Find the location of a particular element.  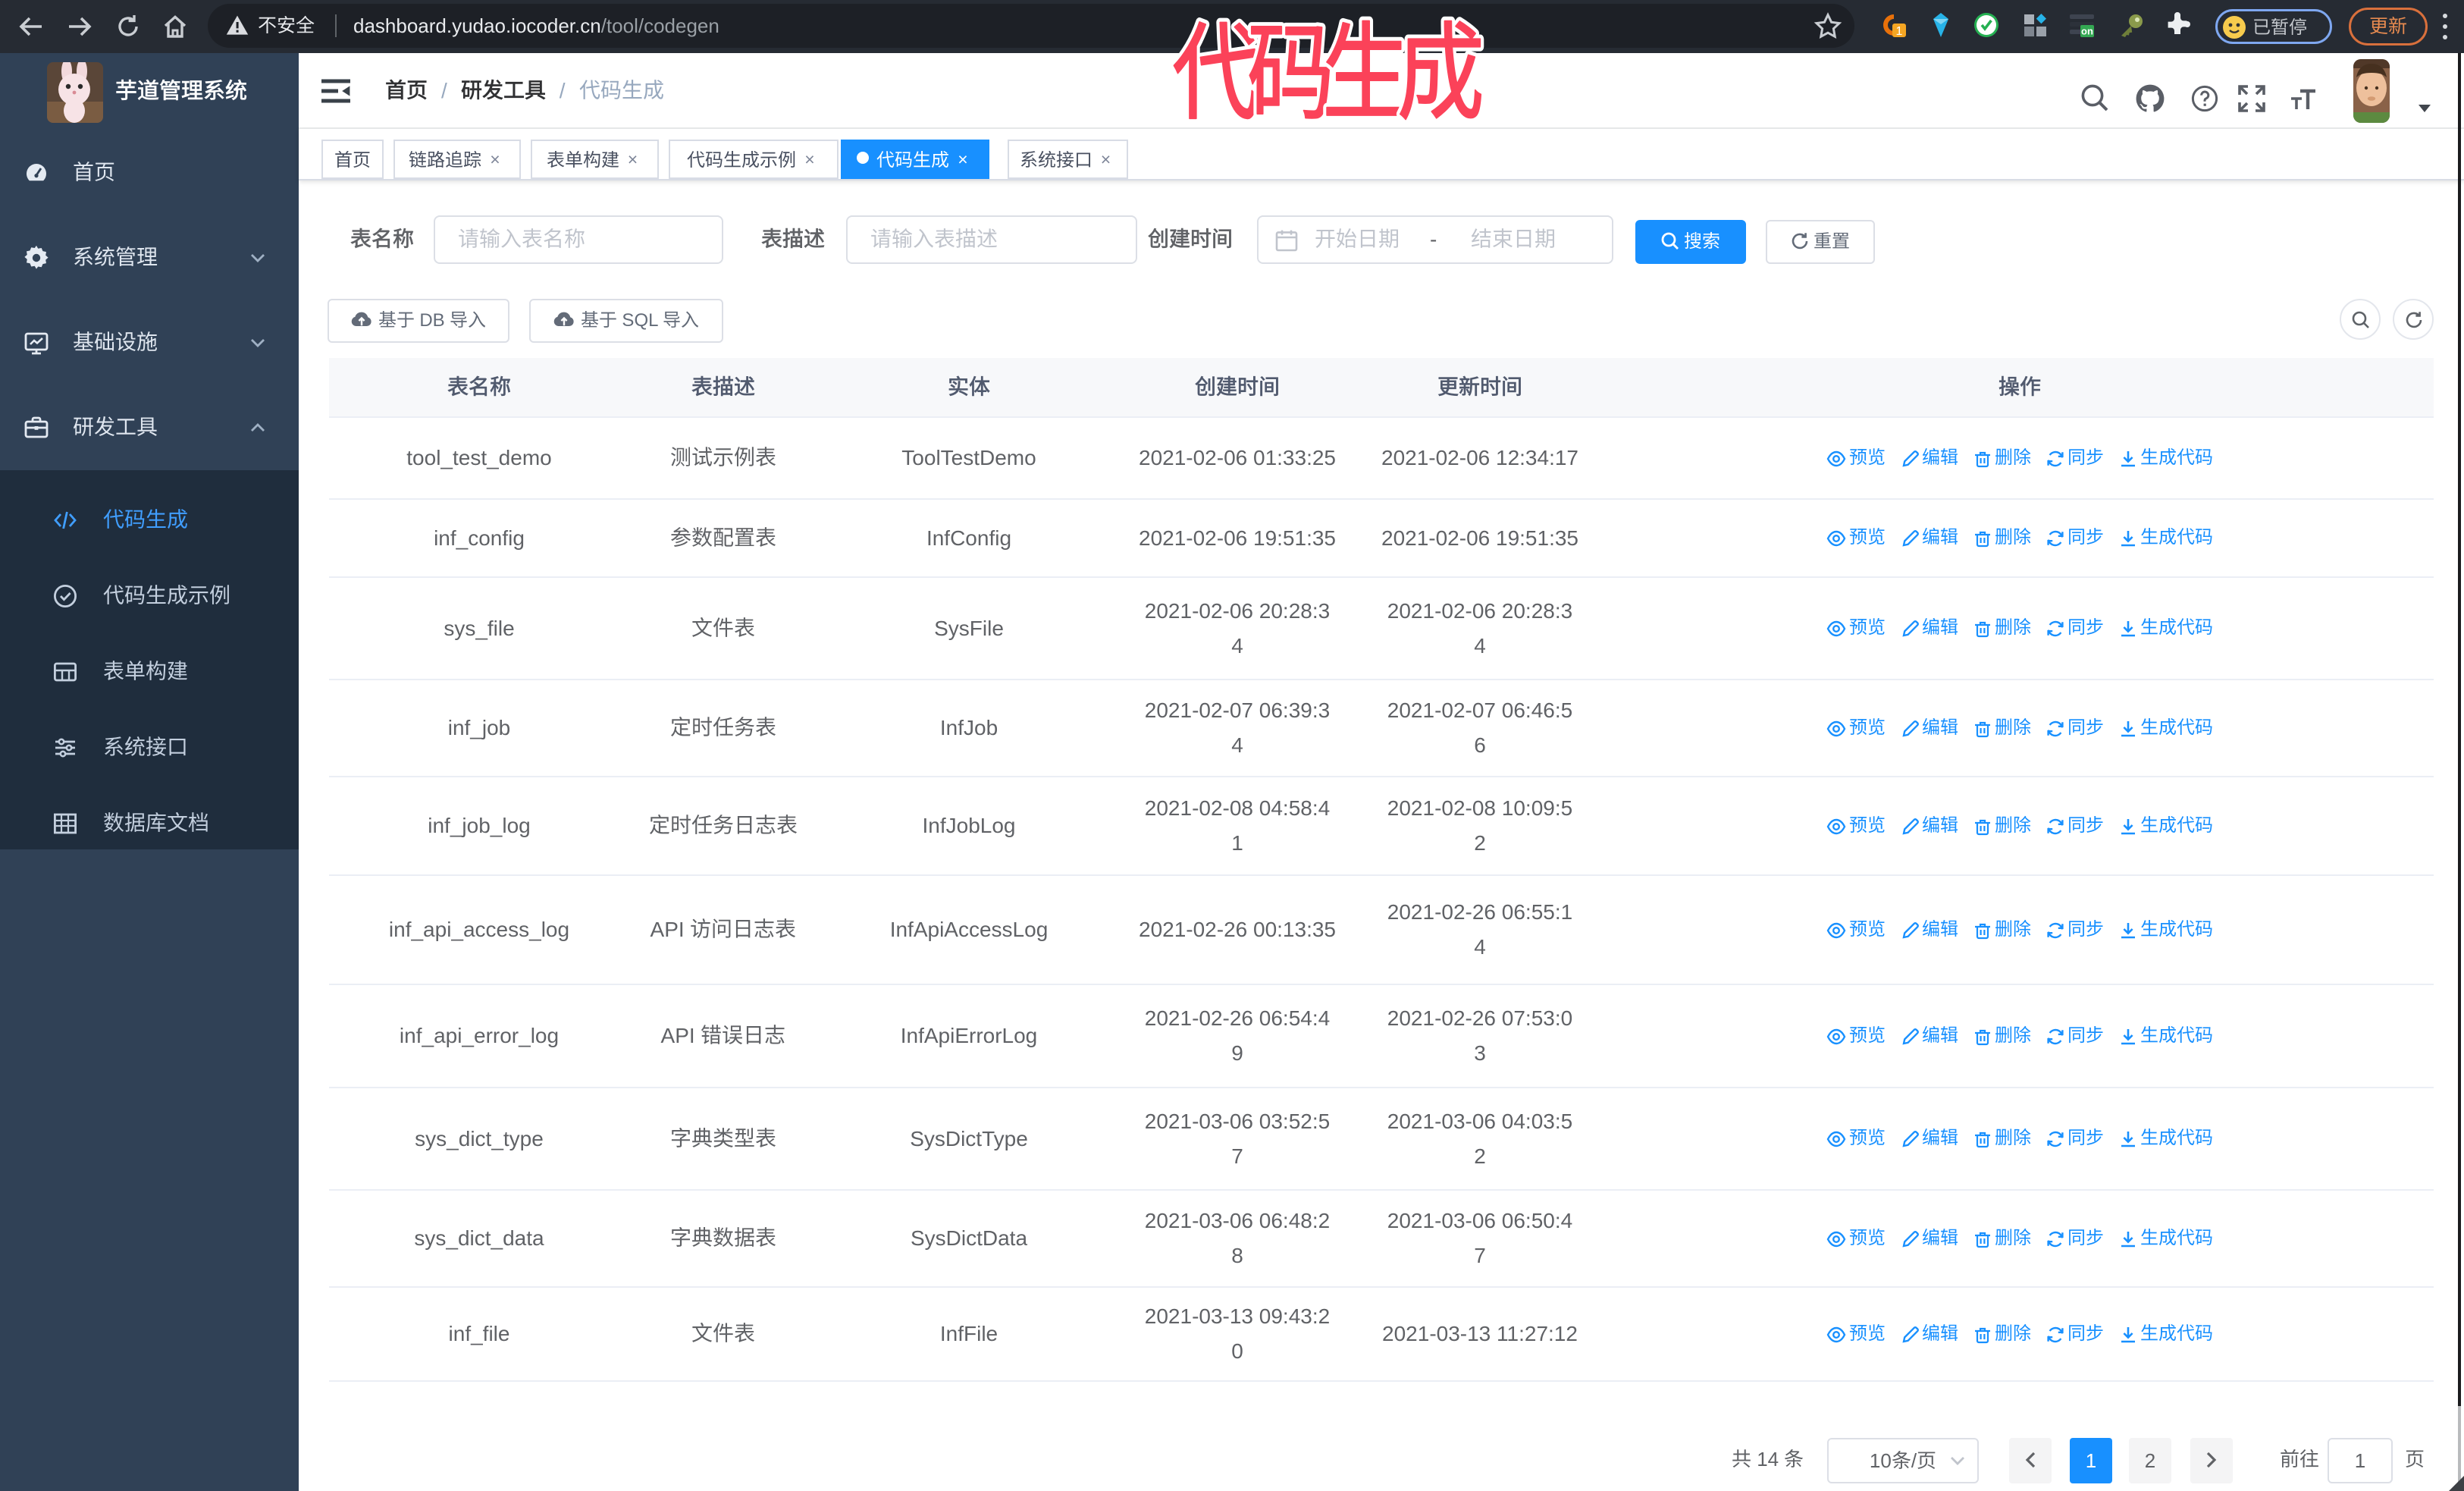

svg-text: 1 is located at coordinates (1899, 31).